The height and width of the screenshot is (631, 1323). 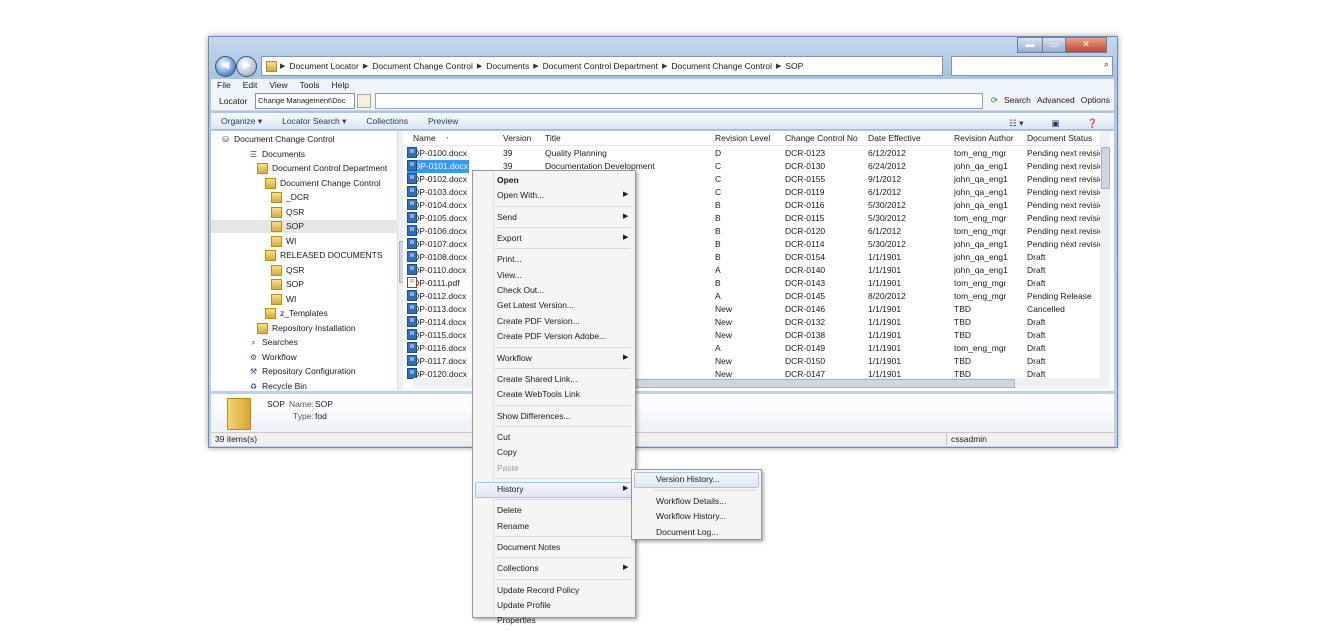 What do you see at coordinates (436, 348) in the screenshot?
I see `file-name-cell: W SOP-0116.docx` at bounding box center [436, 348].